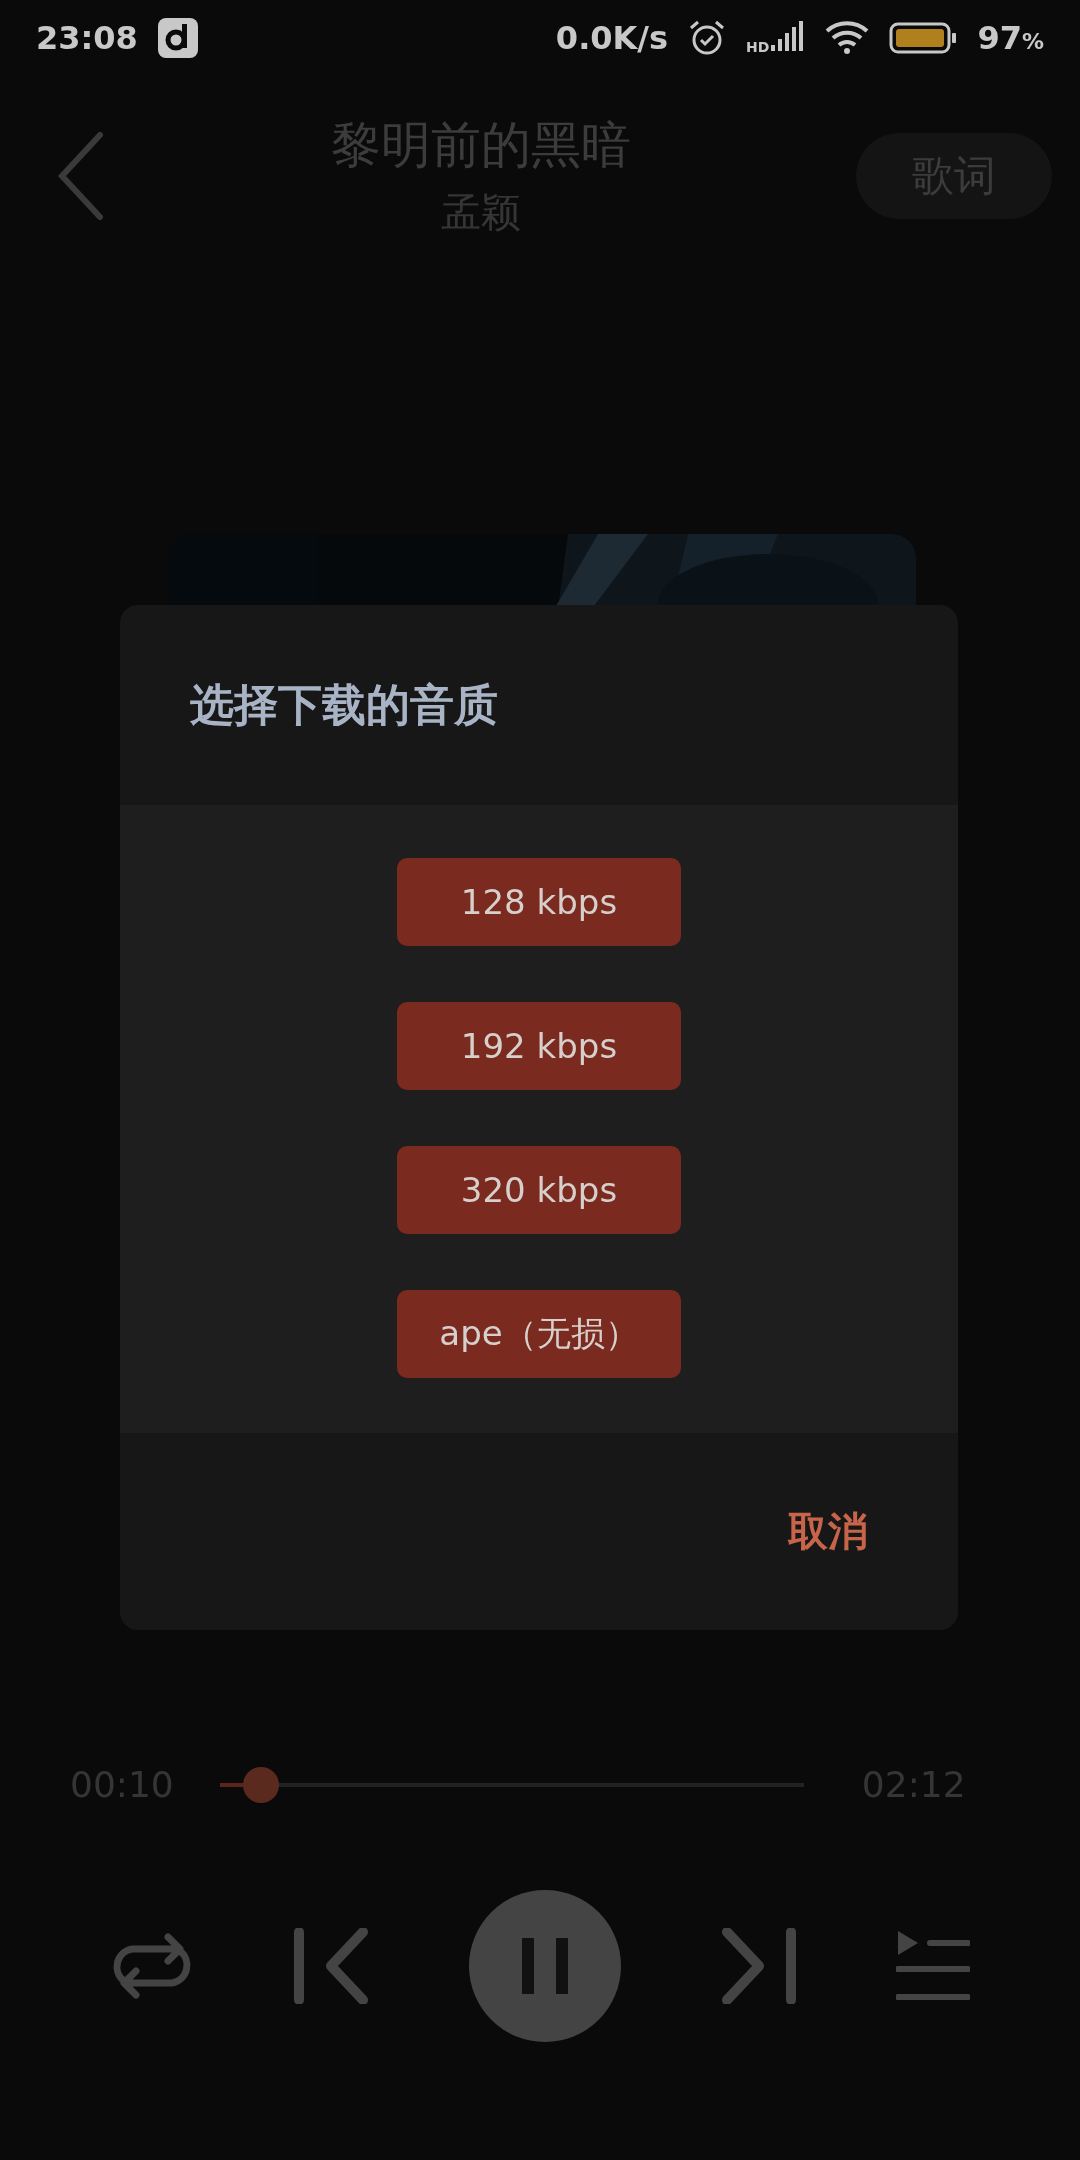  Describe the element at coordinates (612, 38) in the screenshot. I see `network-speed: 0.0K/s` at that location.